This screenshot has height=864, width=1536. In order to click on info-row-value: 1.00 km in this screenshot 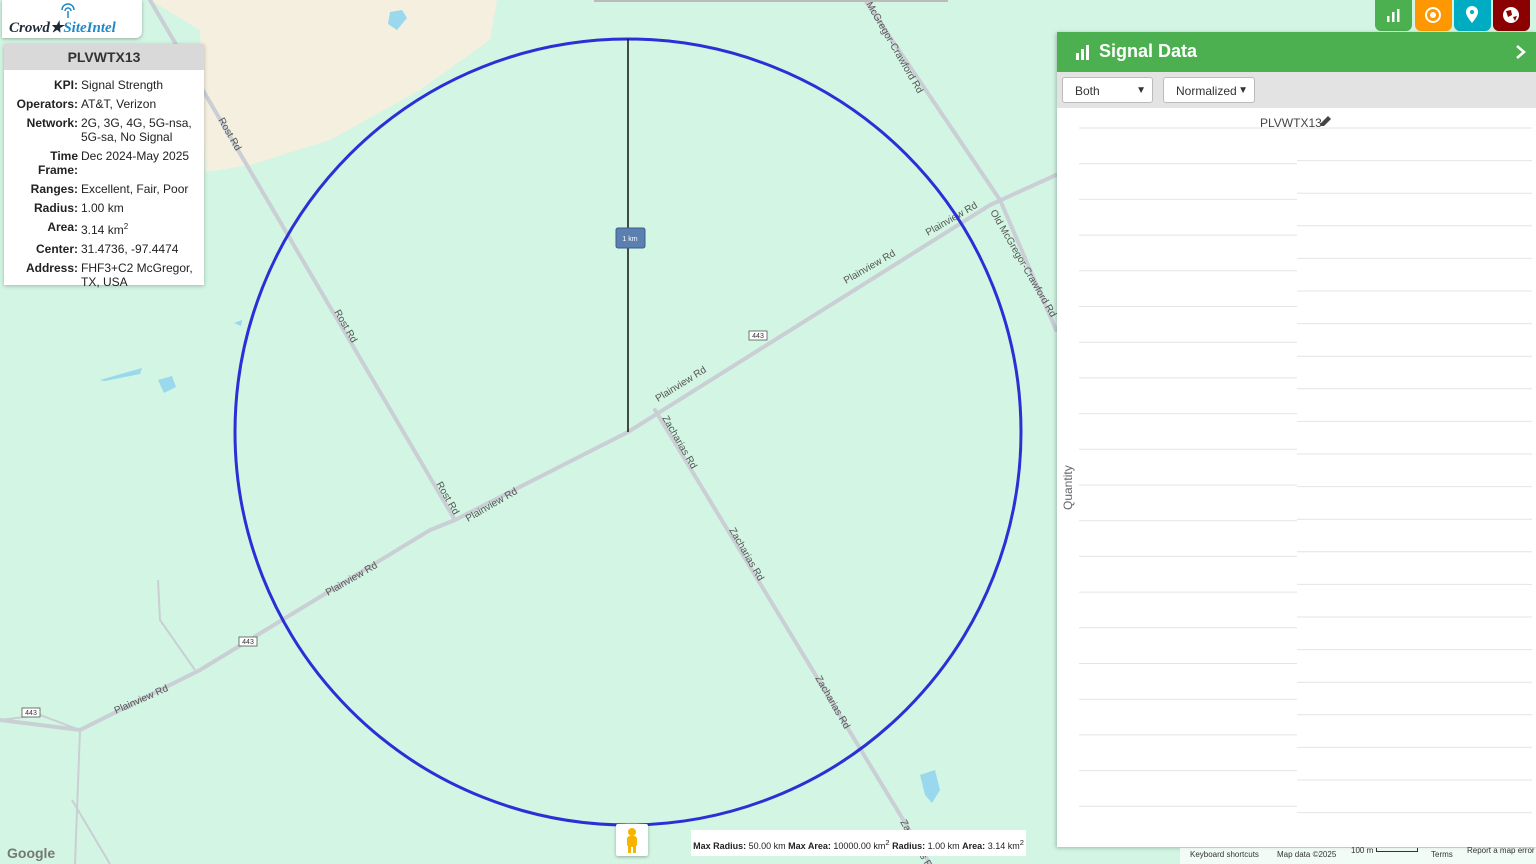, I will do `click(102, 208)`.